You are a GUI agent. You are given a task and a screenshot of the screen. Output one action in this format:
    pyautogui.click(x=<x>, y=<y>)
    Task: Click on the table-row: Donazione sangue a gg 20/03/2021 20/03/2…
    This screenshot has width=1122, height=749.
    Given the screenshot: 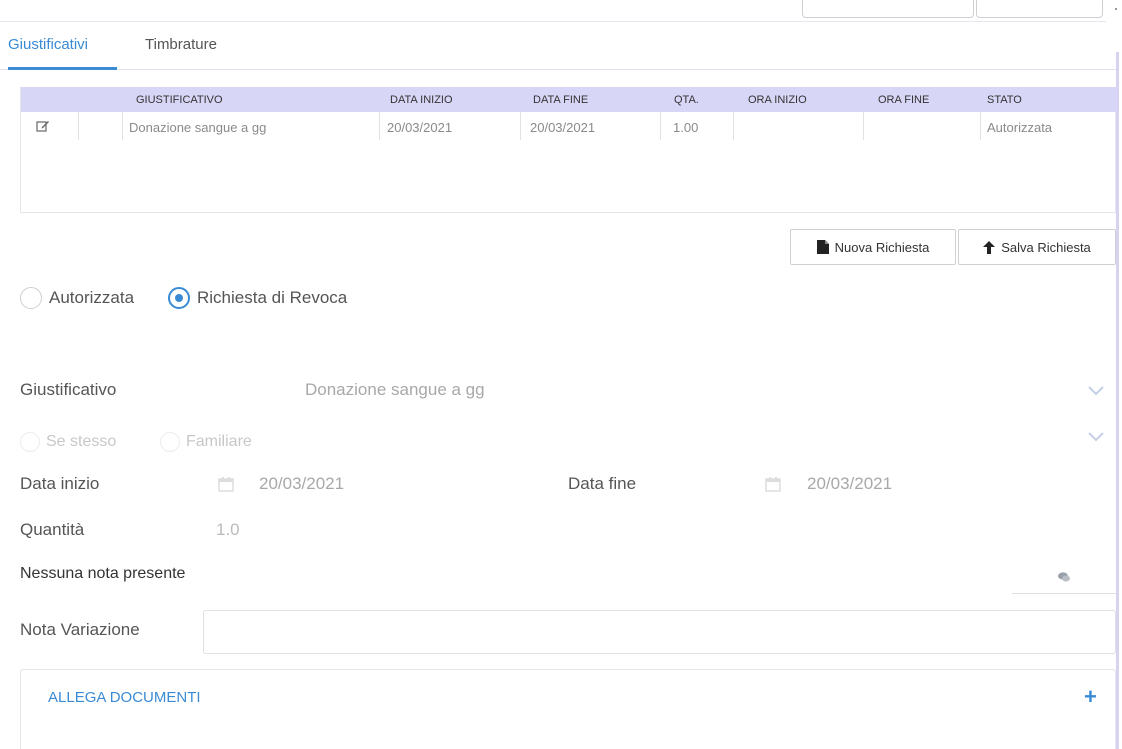 What is the action you would take?
    pyautogui.click(x=569, y=126)
    